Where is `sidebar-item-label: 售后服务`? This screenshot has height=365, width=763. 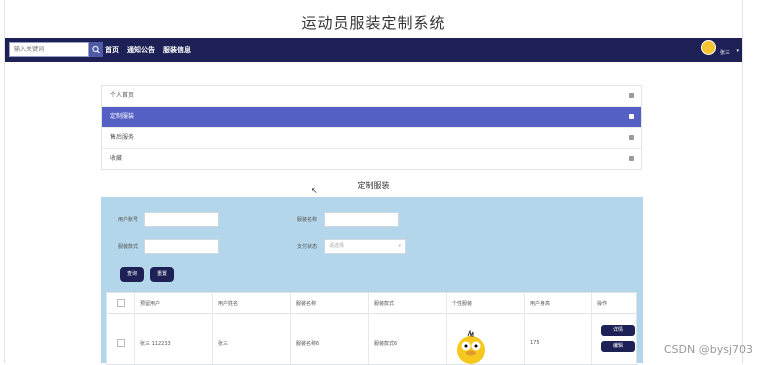 sidebar-item-label: 售后服务 is located at coordinates (122, 137).